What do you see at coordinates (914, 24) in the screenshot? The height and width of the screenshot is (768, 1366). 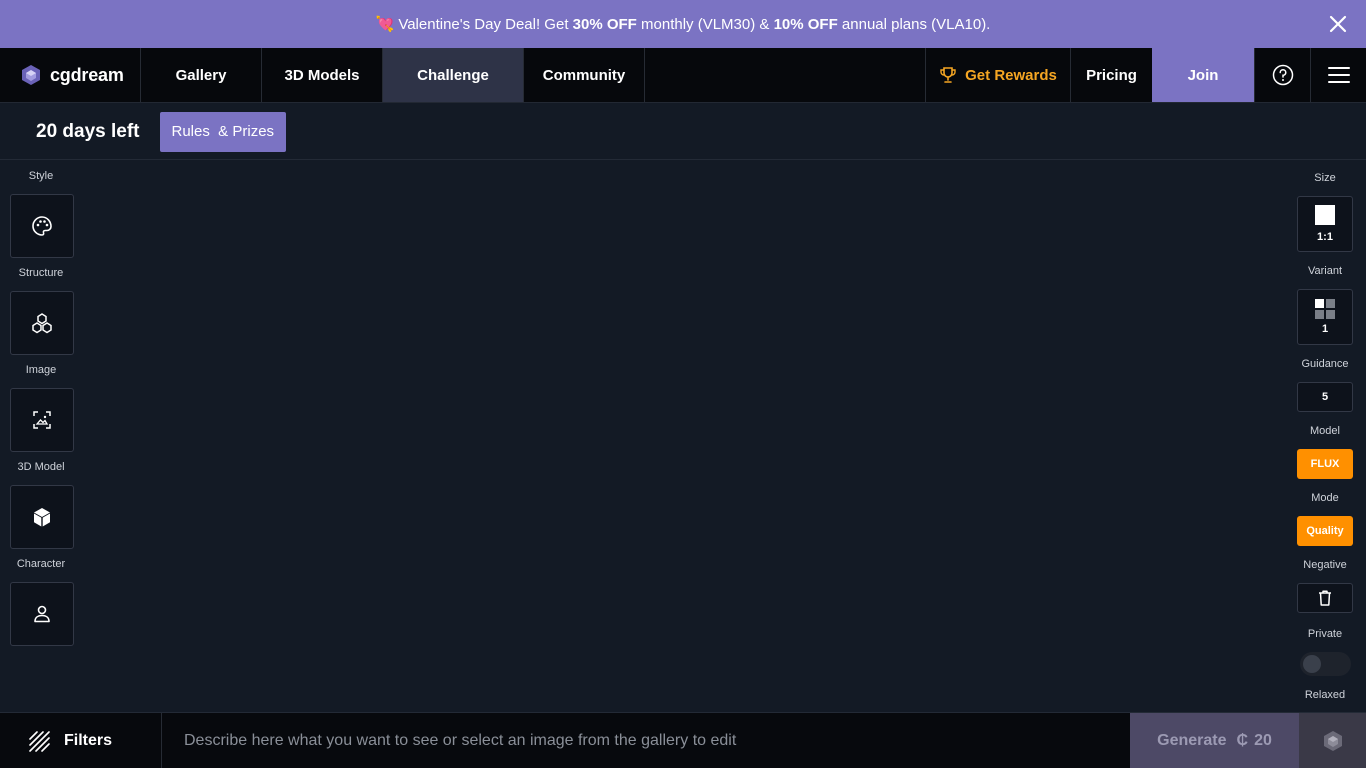 I see `banner-text-post: annual plans (VLA10).` at bounding box center [914, 24].